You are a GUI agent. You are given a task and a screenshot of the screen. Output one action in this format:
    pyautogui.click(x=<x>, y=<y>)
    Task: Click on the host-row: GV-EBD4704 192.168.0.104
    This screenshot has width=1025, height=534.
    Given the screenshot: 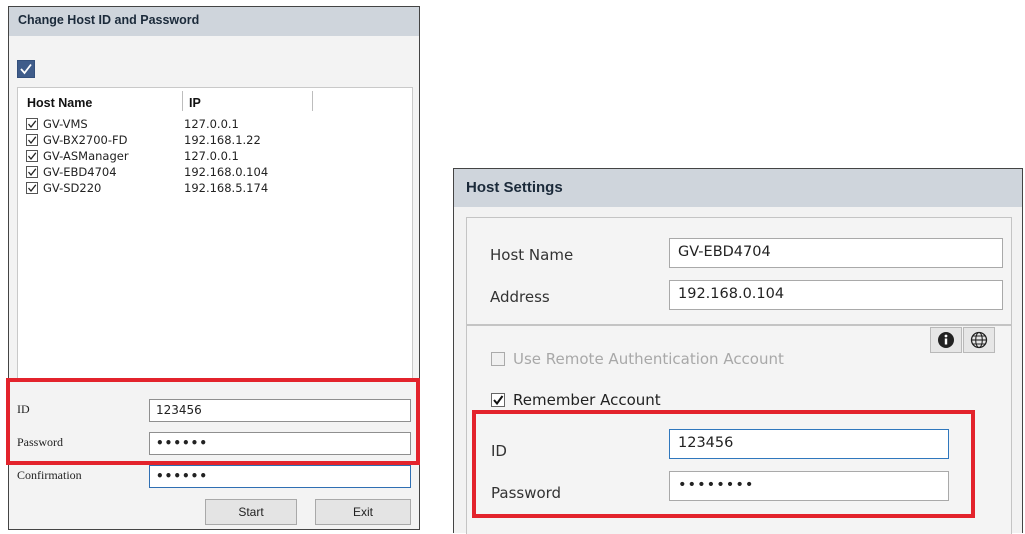 What is the action you would take?
    pyautogui.click(x=216, y=172)
    